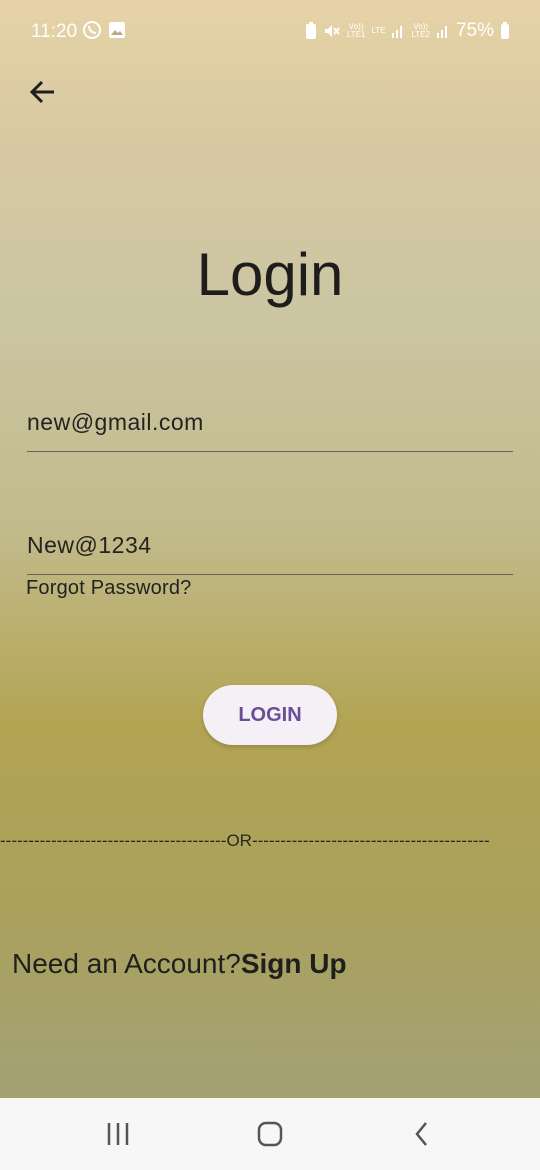 The height and width of the screenshot is (1170, 540). I want to click on back-nav-button, so click(422, 1134).